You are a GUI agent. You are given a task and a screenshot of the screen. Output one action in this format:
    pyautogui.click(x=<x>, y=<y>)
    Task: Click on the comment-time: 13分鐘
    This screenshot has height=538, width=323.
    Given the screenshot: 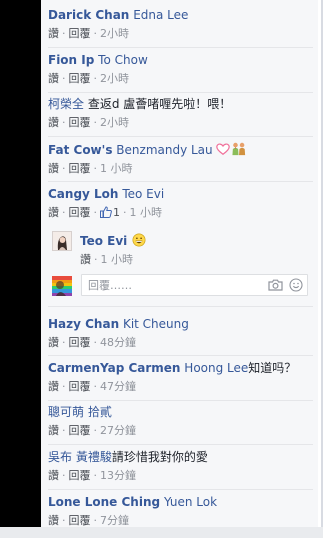 What is the action you would take?
    pyautogui.click(x=118, y=475)
    